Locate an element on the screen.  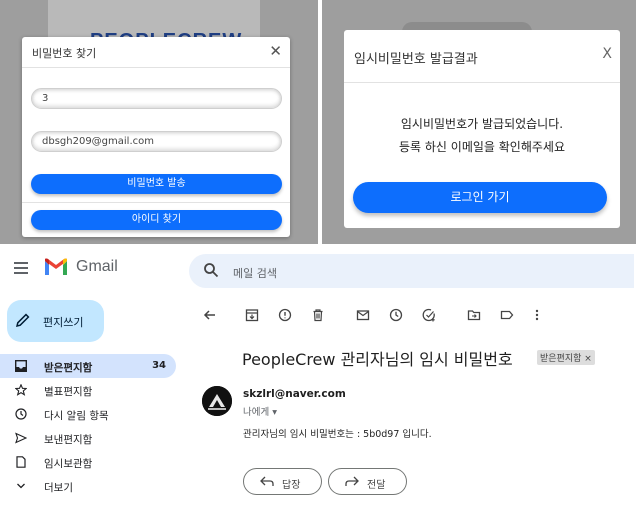
report-spam-icon is located at coordinates (285, 315).